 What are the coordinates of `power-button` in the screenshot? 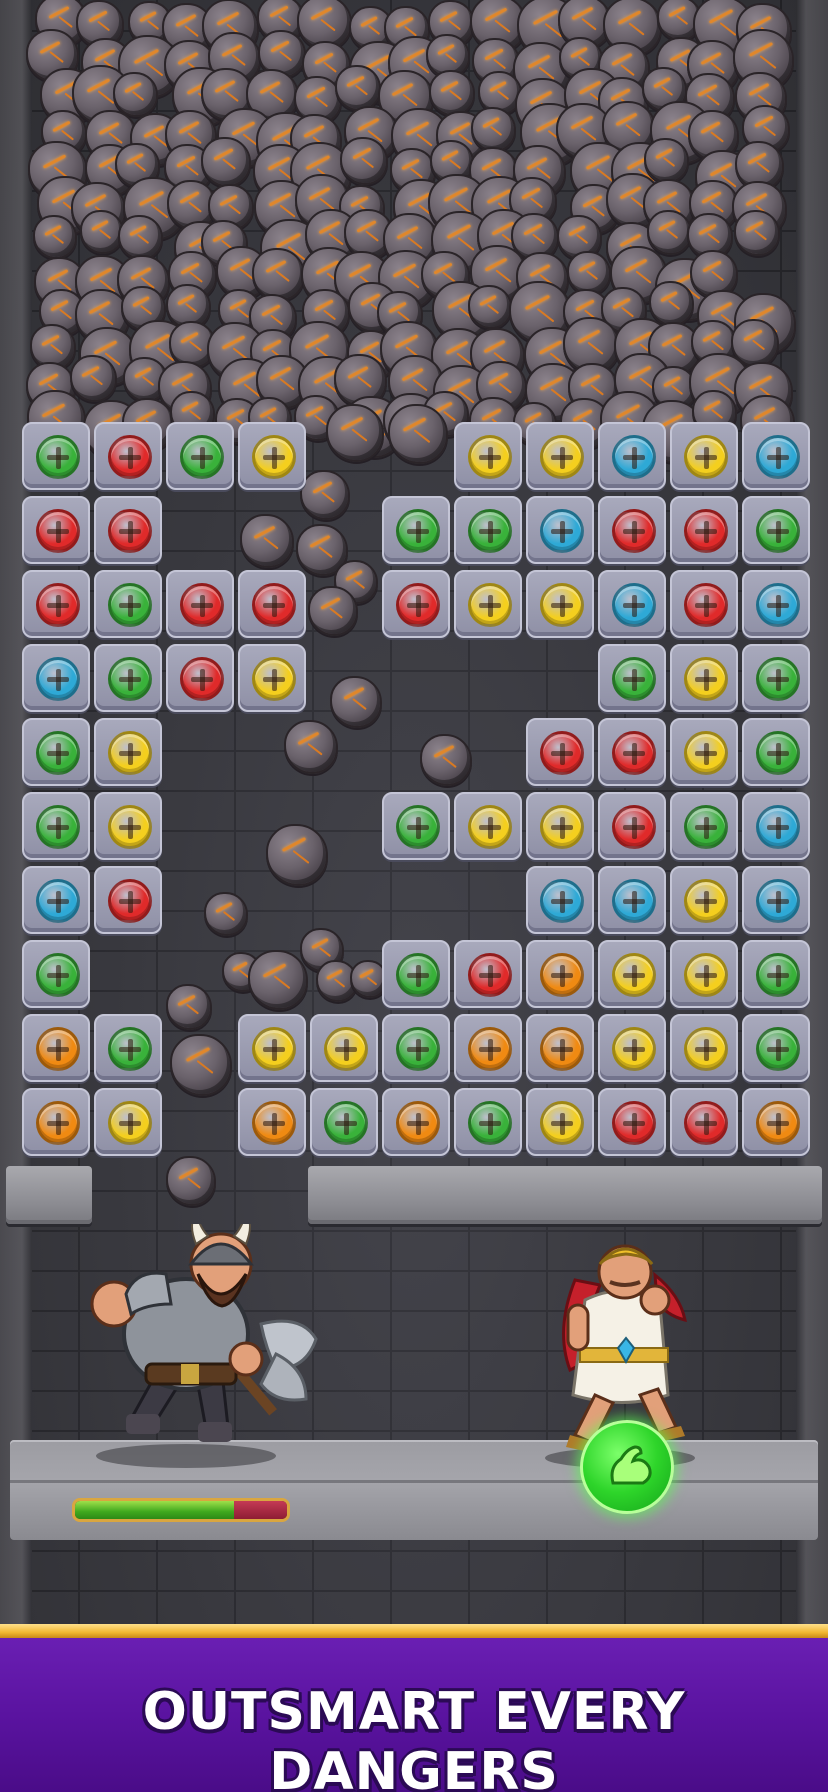 It's located at (627, 1467).